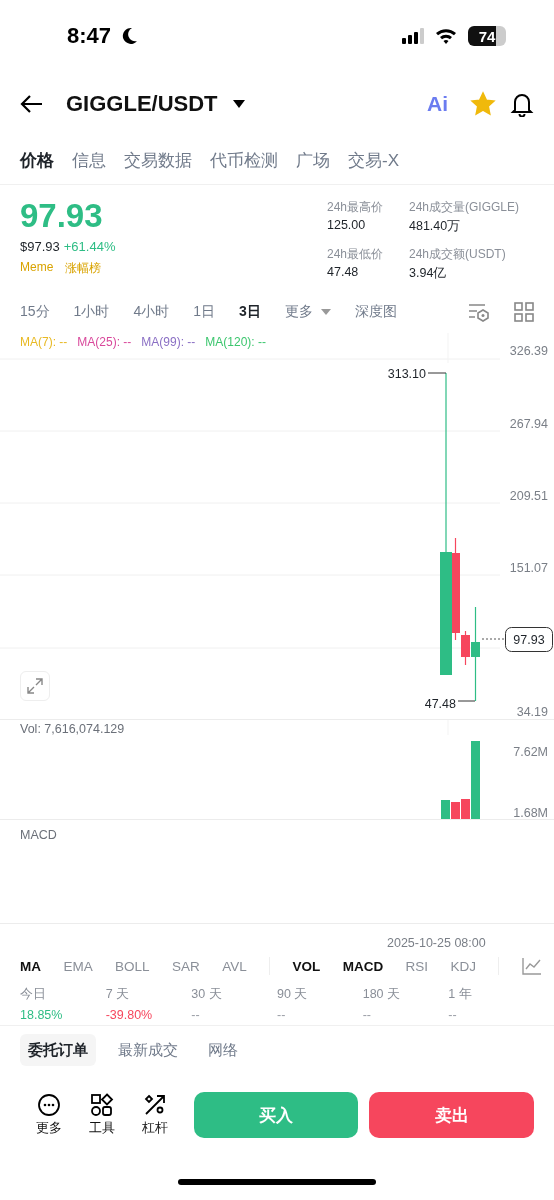  Describe the element at coordinates (37, 268) in the screenshot. I see `tag-link: Meme` at that location.